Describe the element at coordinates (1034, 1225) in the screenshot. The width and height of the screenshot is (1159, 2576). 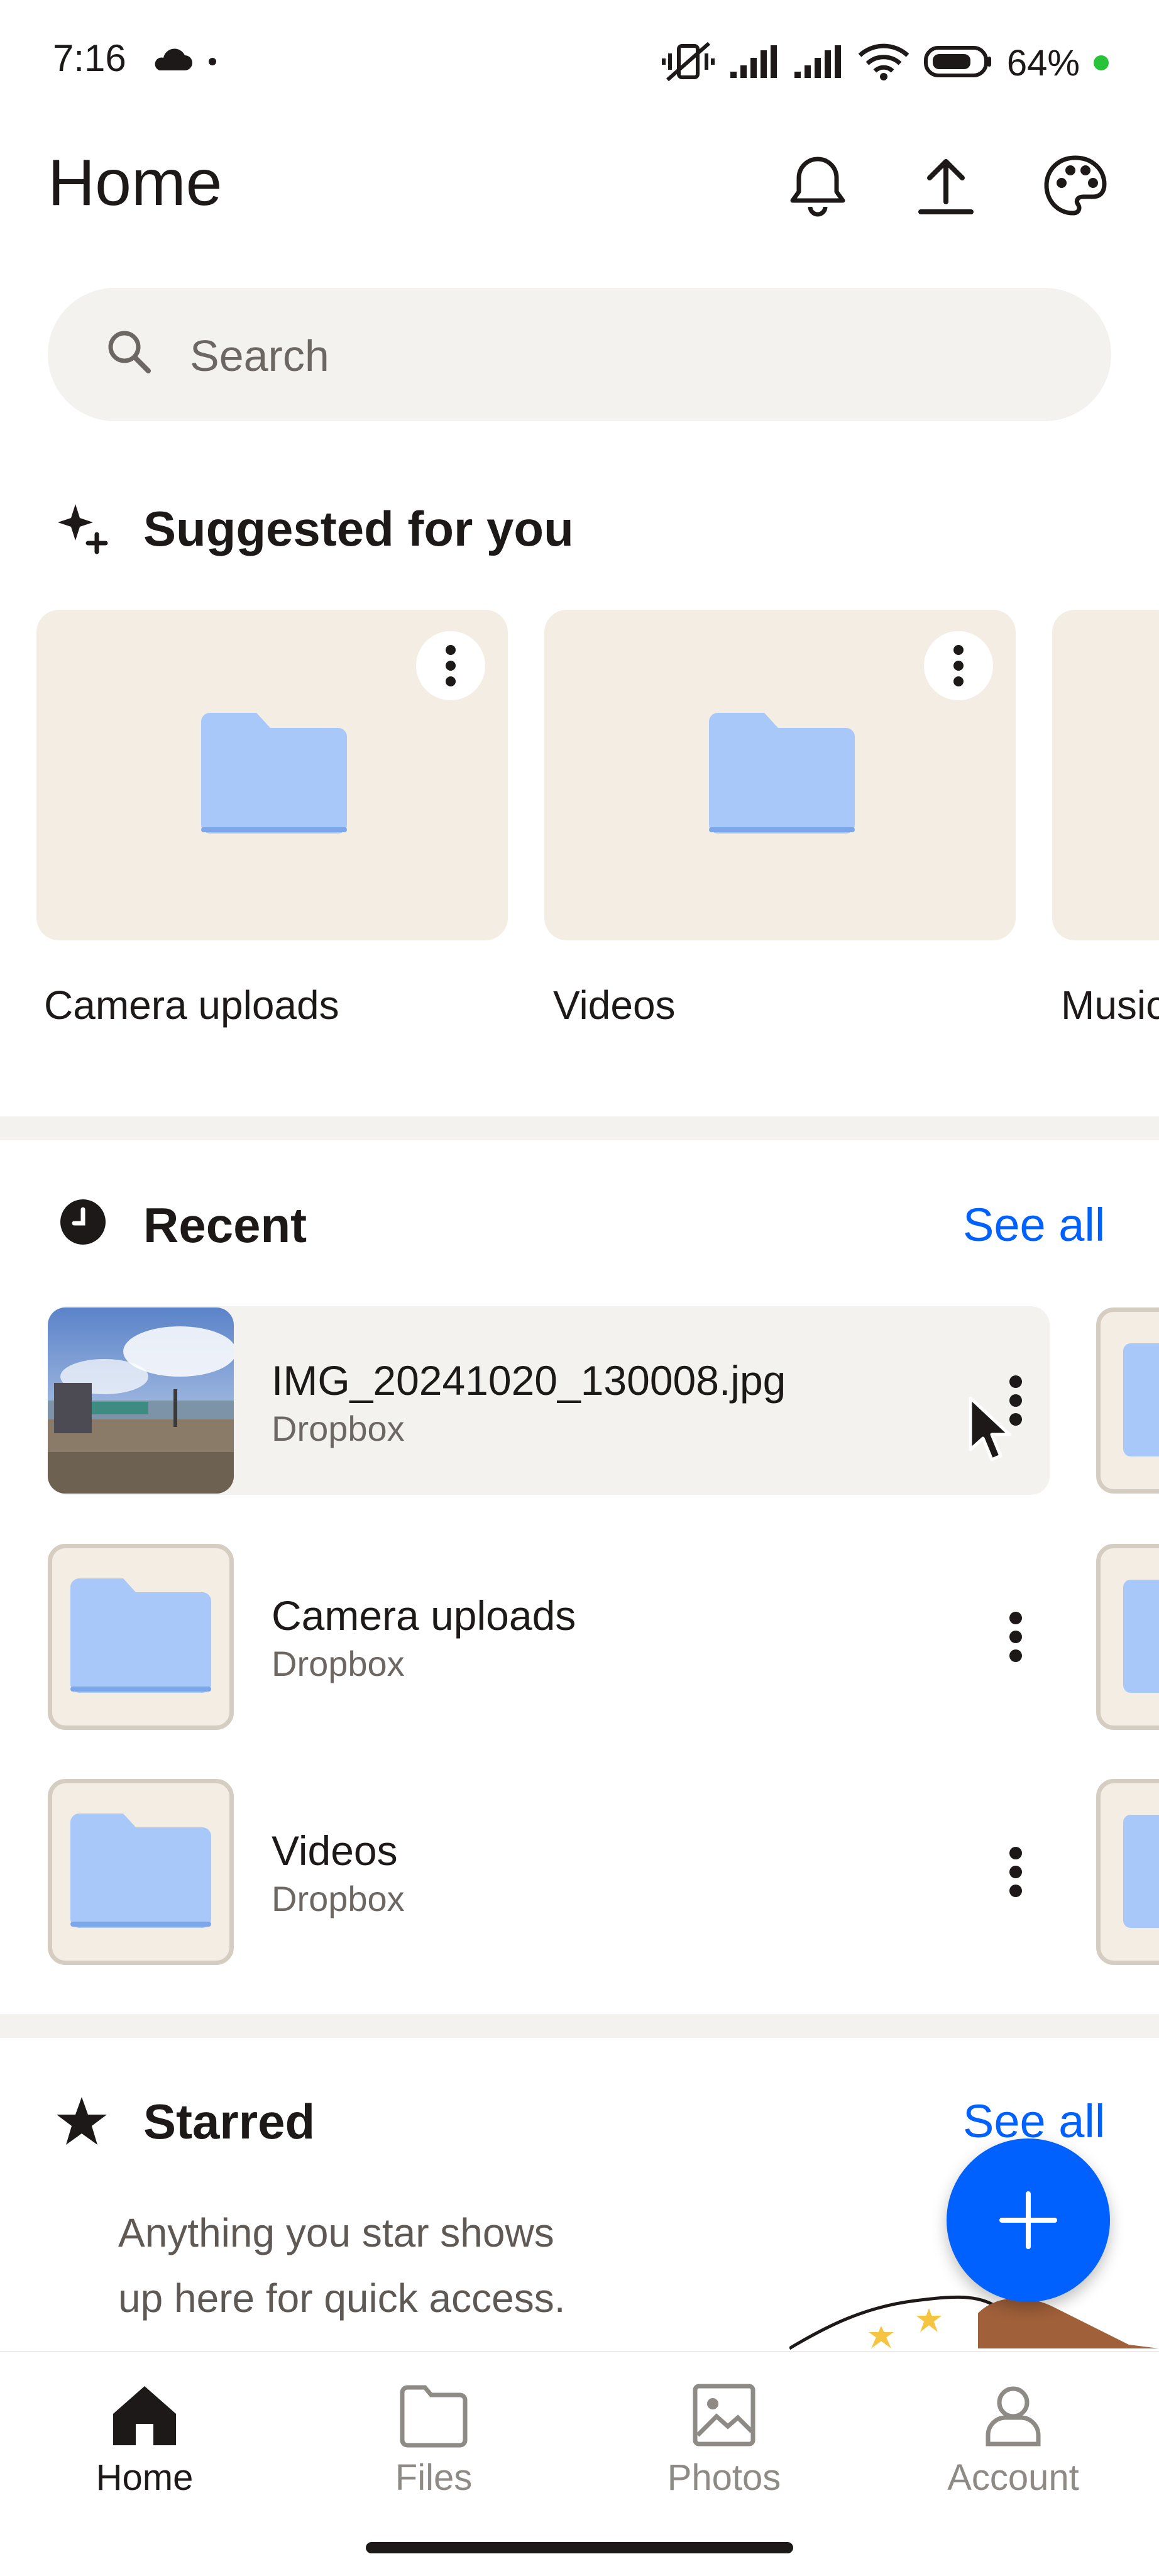
I see `recent-see-all-link: See all` at that location.